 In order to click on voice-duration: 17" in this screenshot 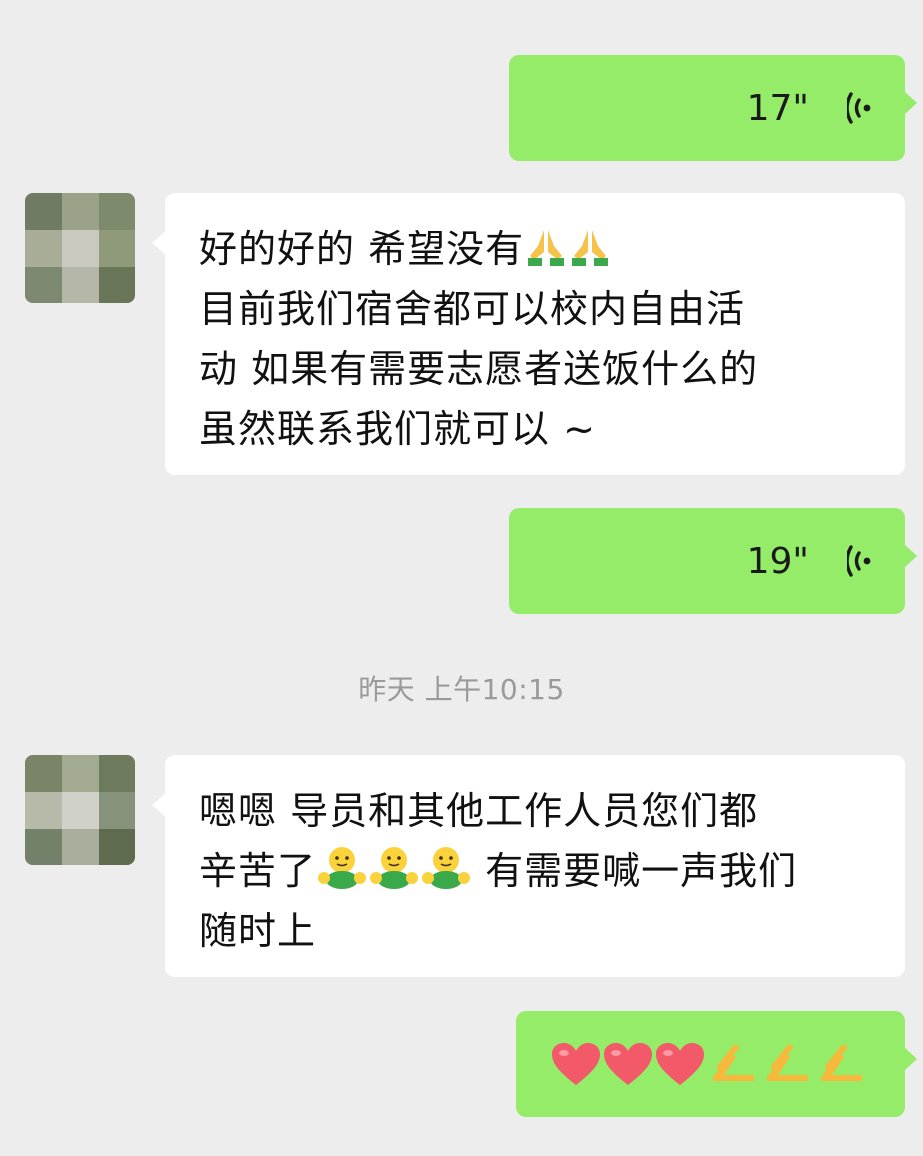, I will do `click(777, 108)`.